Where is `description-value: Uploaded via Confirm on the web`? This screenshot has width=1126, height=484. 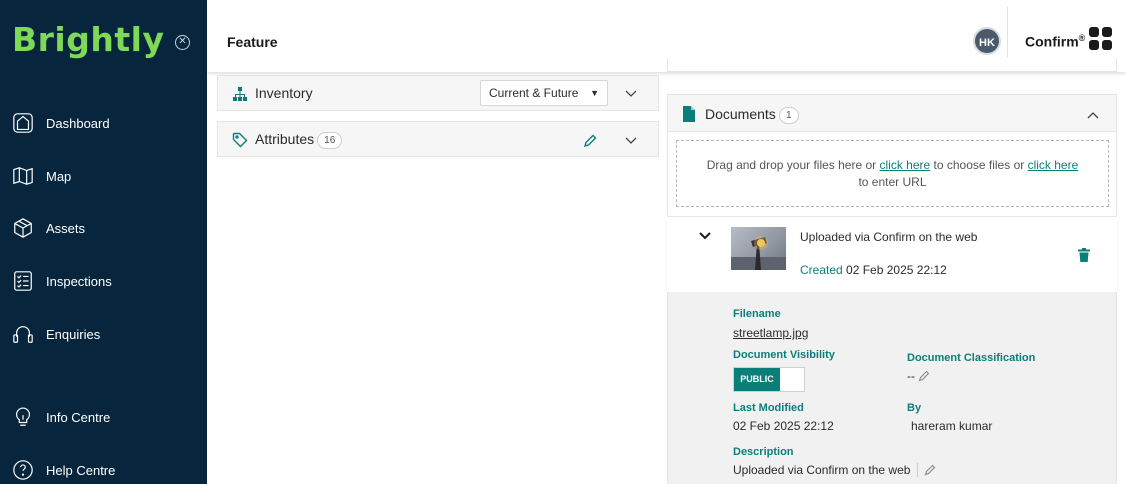
description-value: Uploaded via Confirm on the web is located at coordinates (822, 470).